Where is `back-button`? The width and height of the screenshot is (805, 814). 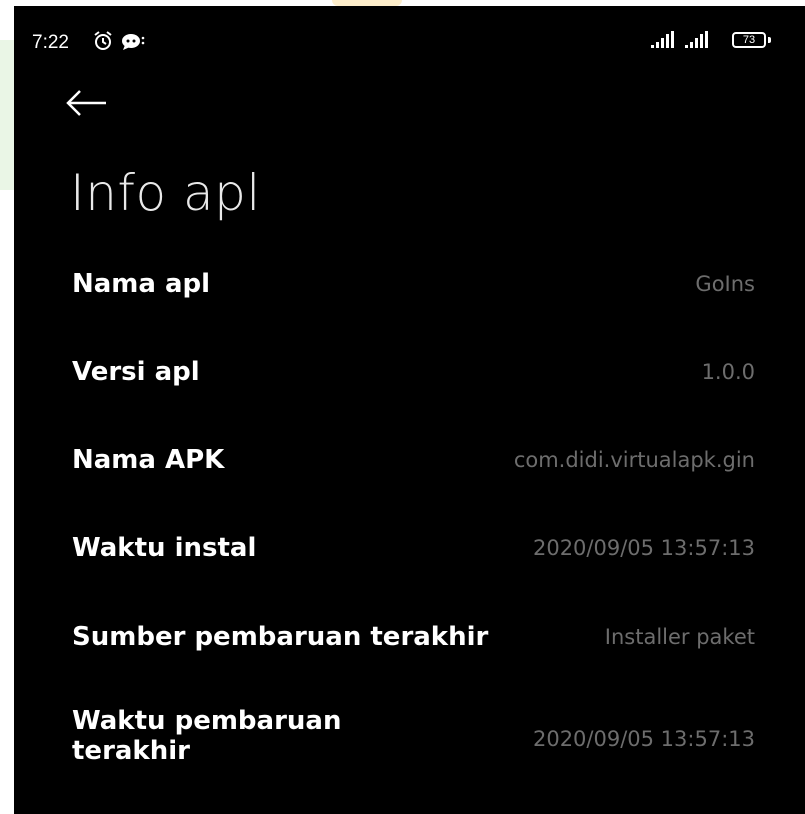 back-button is located at coordinates (92, 108).